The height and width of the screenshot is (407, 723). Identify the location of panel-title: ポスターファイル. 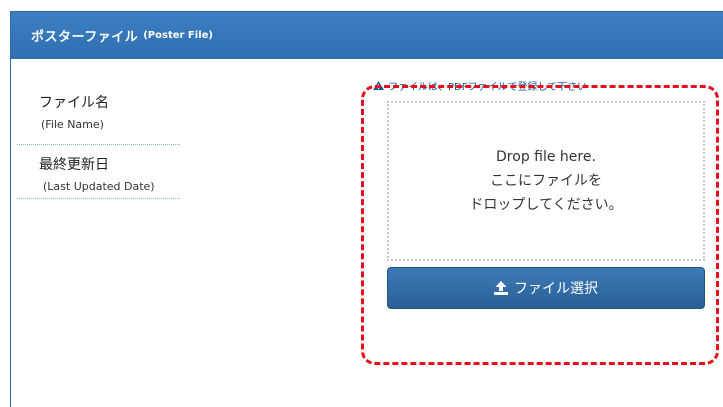
(85, 37).